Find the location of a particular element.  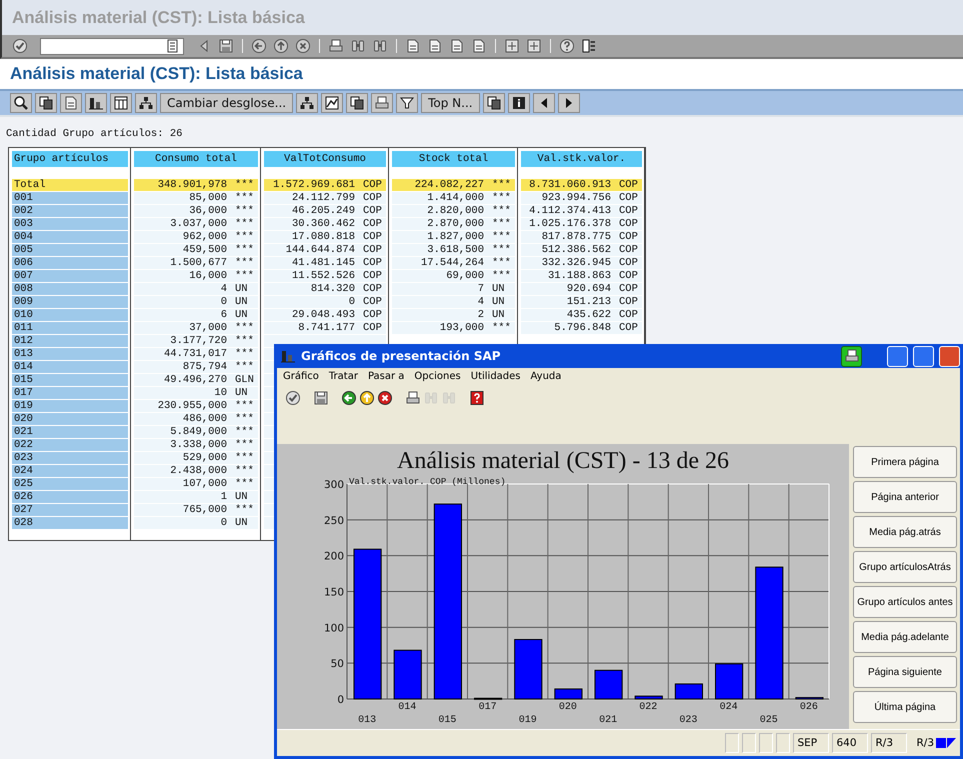

x-tick-label: 025 is located at coordinates (769, 720).